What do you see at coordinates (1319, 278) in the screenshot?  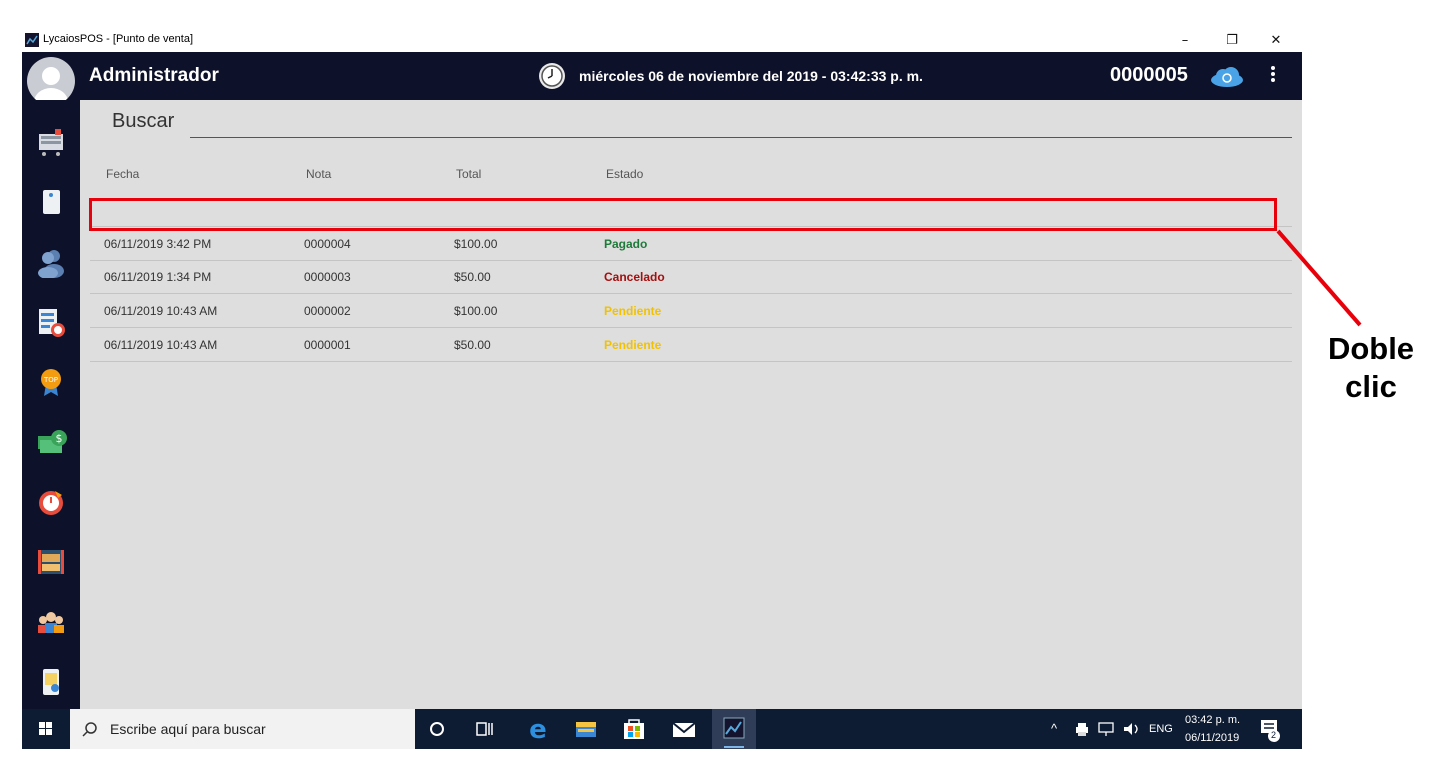 I see `callout-arrow` at bounding box center [1319, 278].